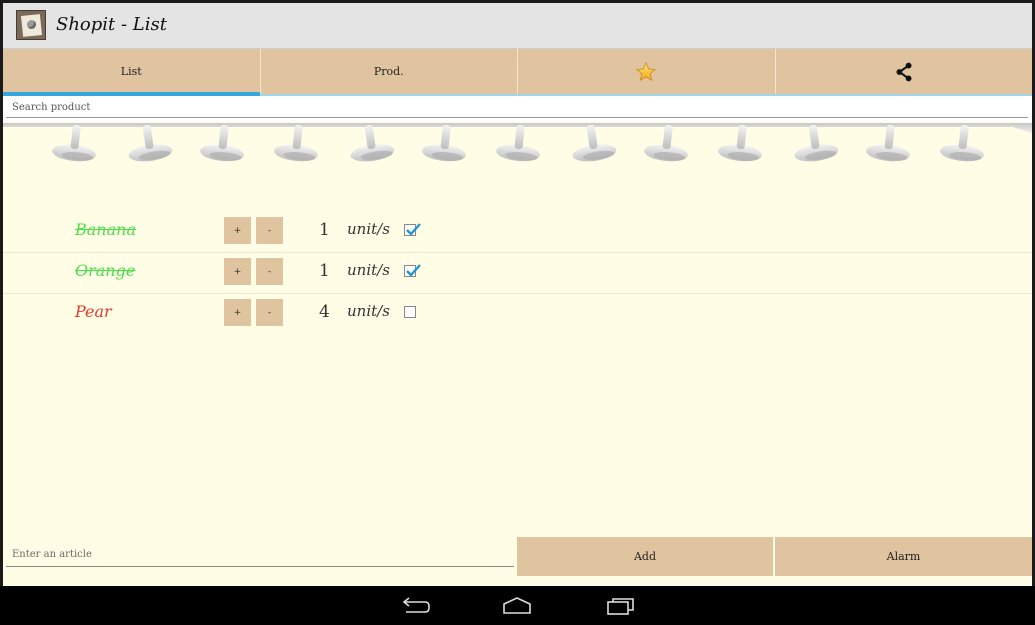 The height and width of the screenshot is (625, 1035). What do you see at coordinates (517, 232) in the screenshot?
I see `list-item: Banana + - 1 unit/s` at bounding box center [517, 232].